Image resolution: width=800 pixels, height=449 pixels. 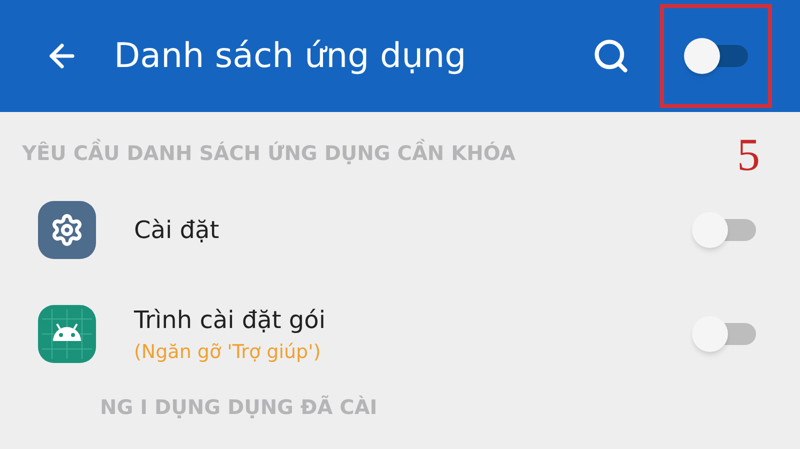 What do you see at coordinates (269, 153) in the screenshot?
I see `section-header: YÊU CẦU DANH SÁCH ỨNG DỤNG CẦN KHÓA` at bounding box center [269, 153].